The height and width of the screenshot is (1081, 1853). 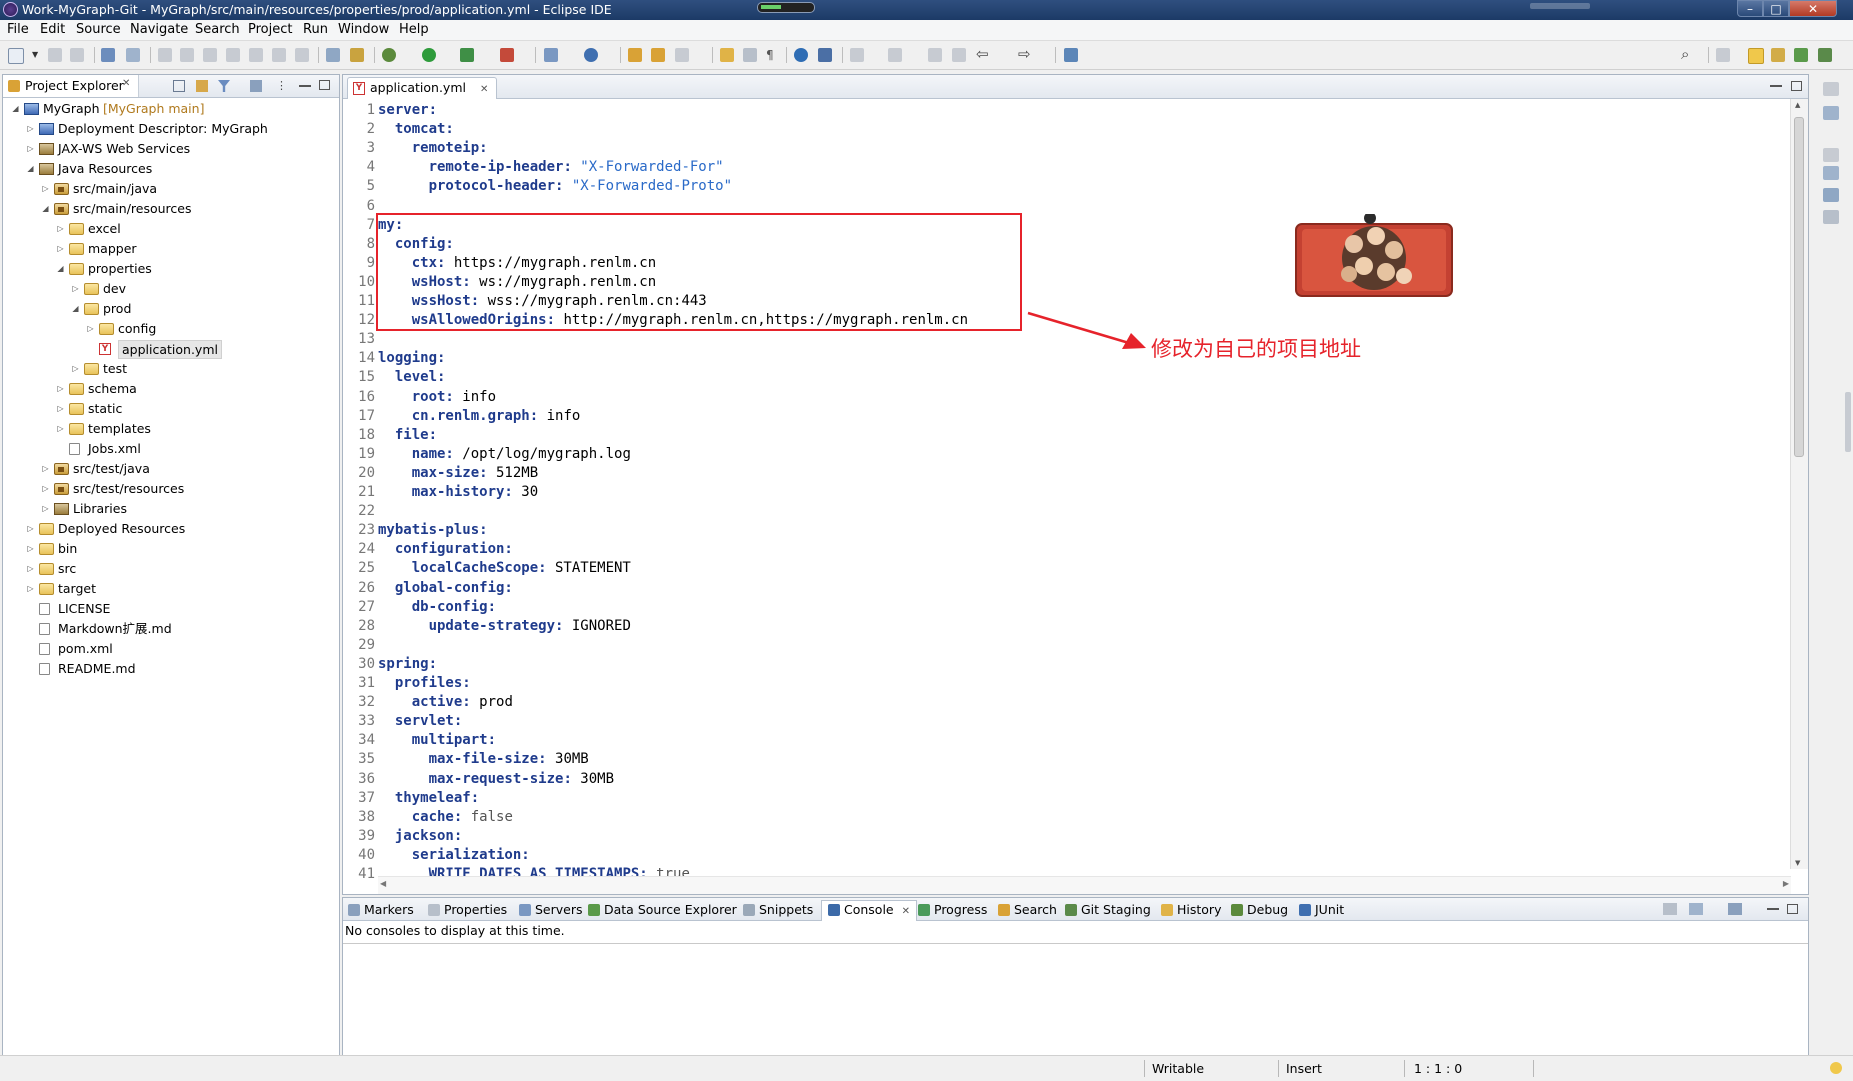 What do you see at coordinates (170, 109) in the screenshot?
I see `tree-item: ◢ MyGraph [MyGraph main]` at bounding box center [170, 109].